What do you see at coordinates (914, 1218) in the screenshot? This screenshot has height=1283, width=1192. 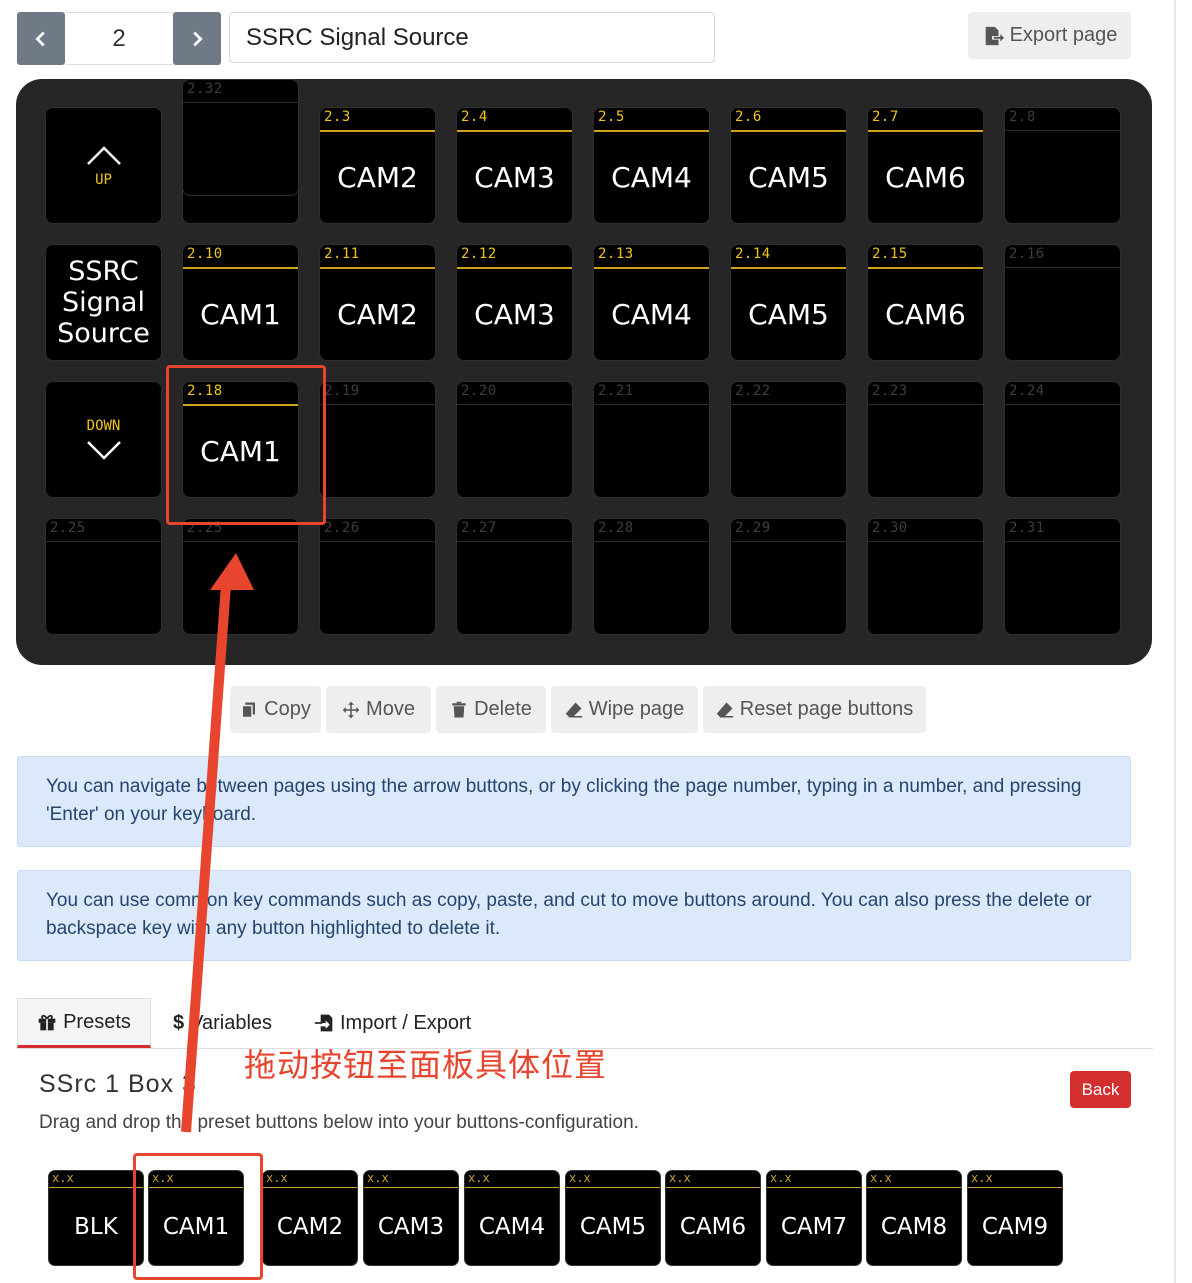 I see `preset-button-cam8: x.x CAM8` at bounding box center [914, 1218].